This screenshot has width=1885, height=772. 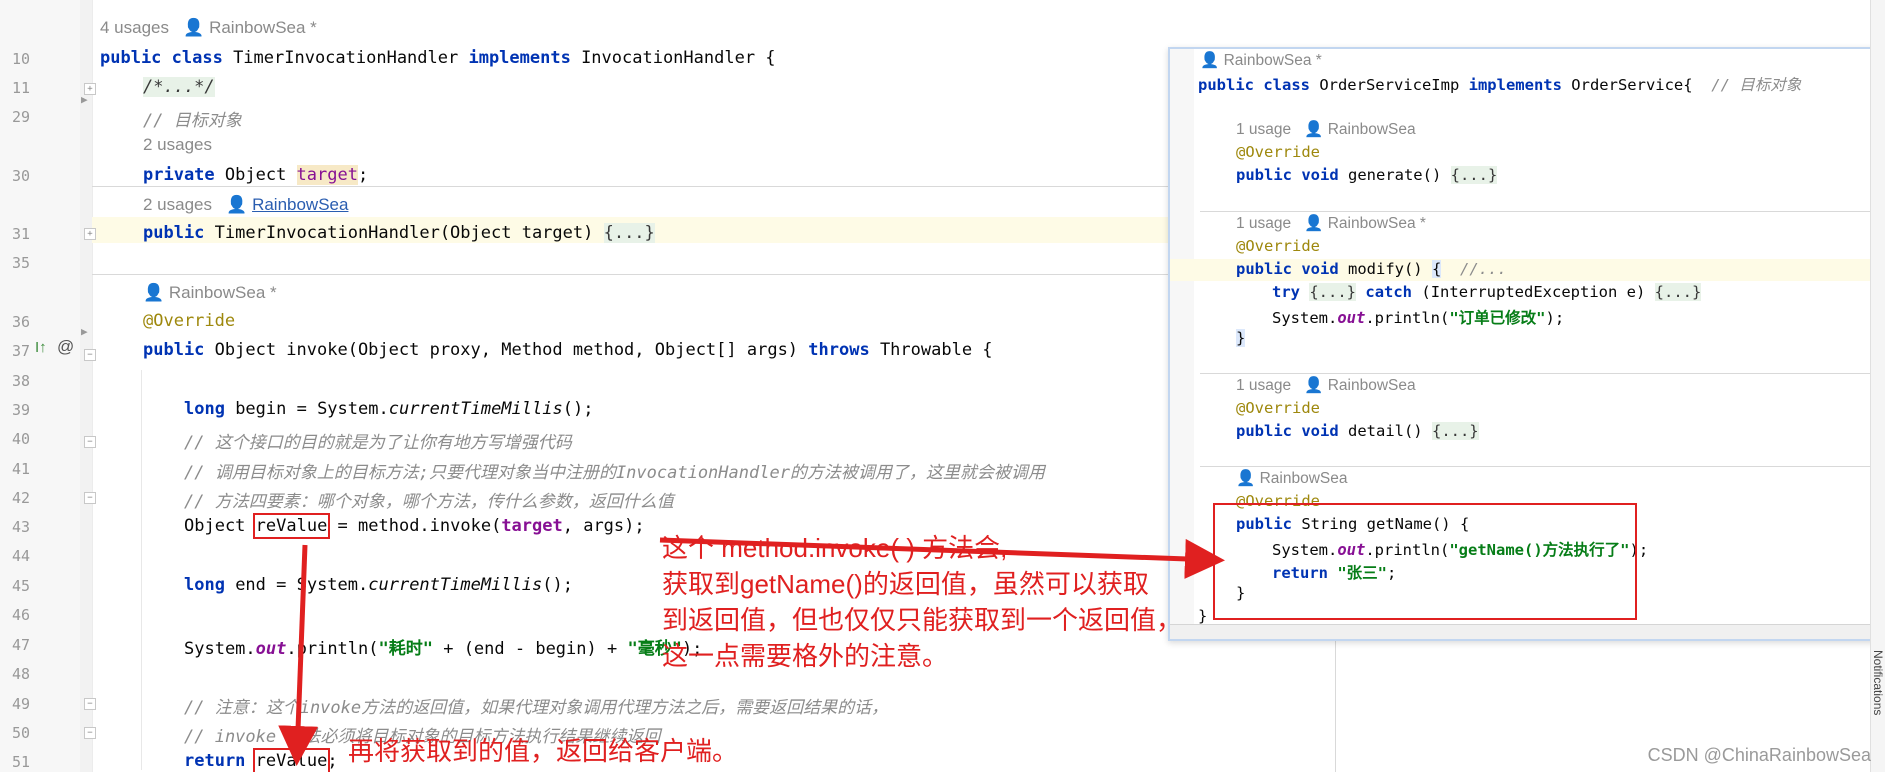 I want to click on watermark: CSDN @ChinaRainbowSea, so click(x=1759, y=755).